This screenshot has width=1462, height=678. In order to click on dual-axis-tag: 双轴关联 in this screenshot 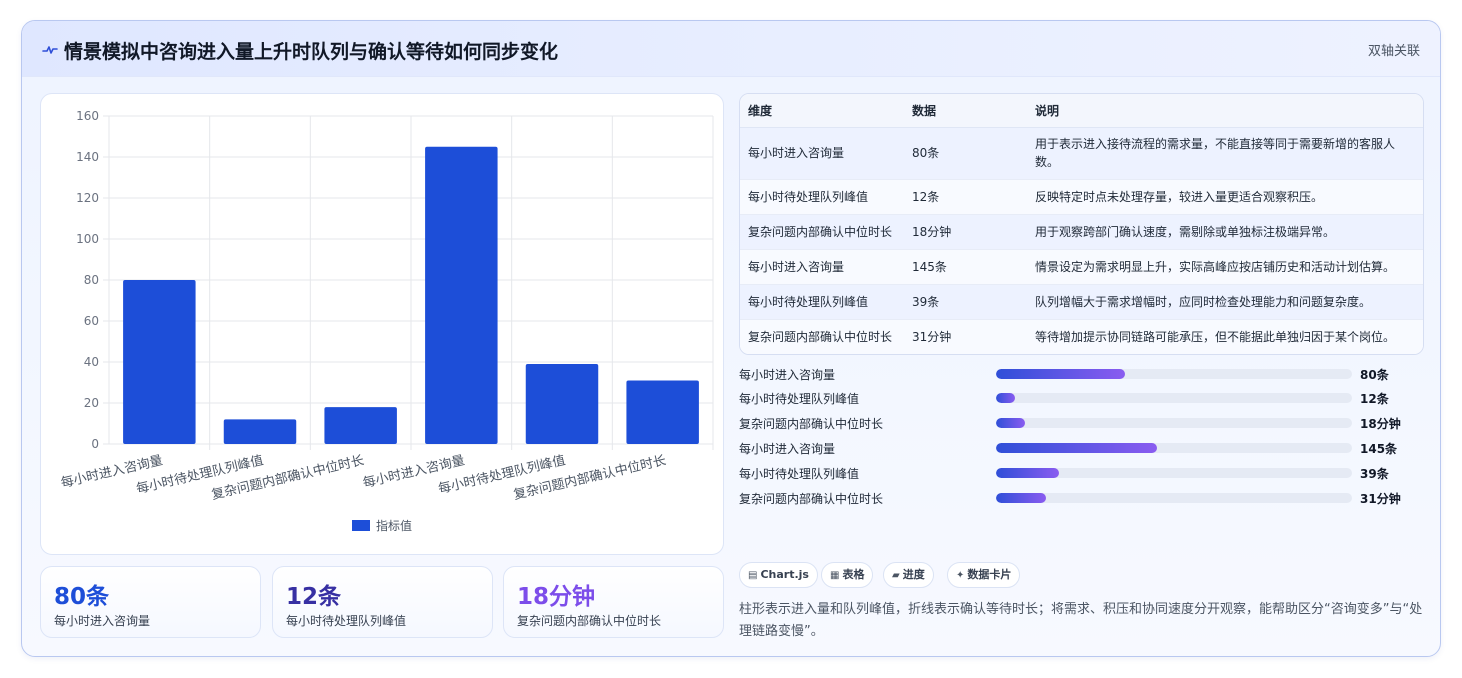, I will do `click(1393, 51)`.